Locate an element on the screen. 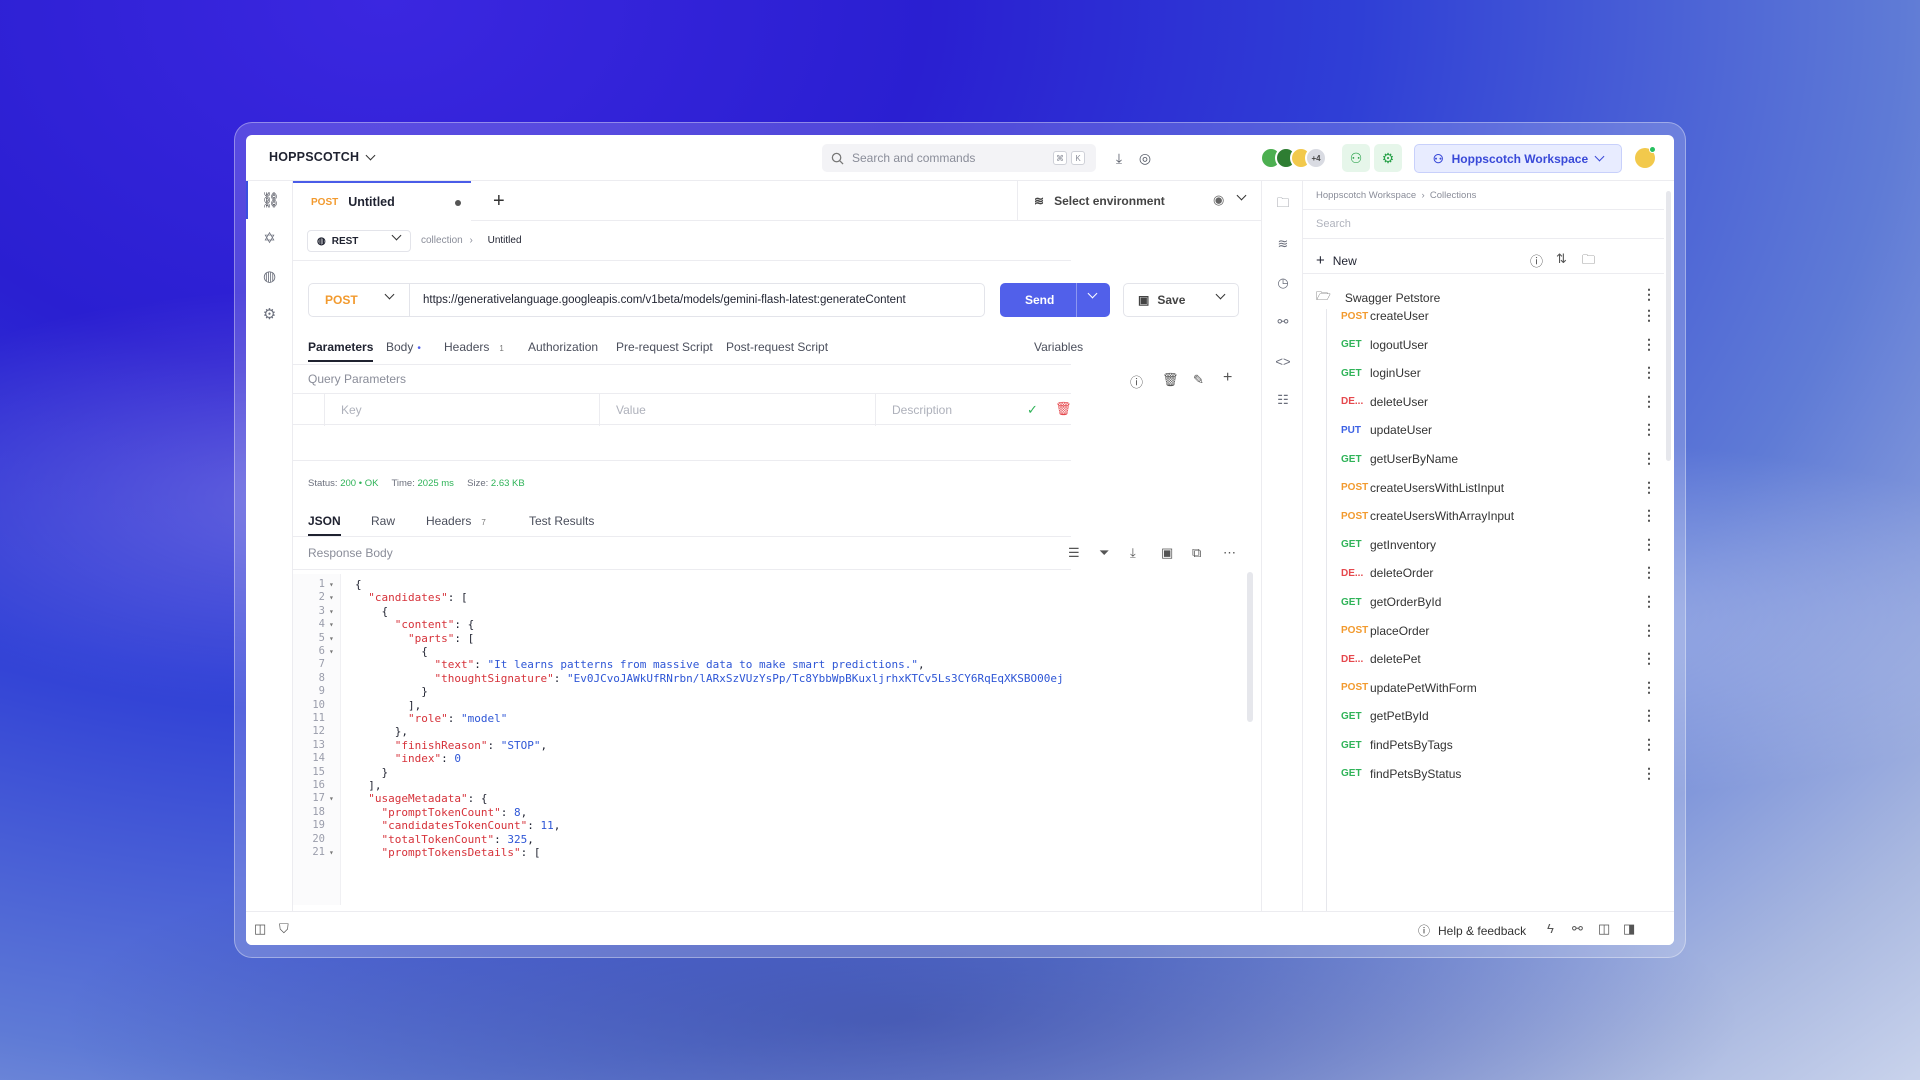 The image size is (1920, 1080). delete-icon: 🗑 is located at coordinates (1063, 409).